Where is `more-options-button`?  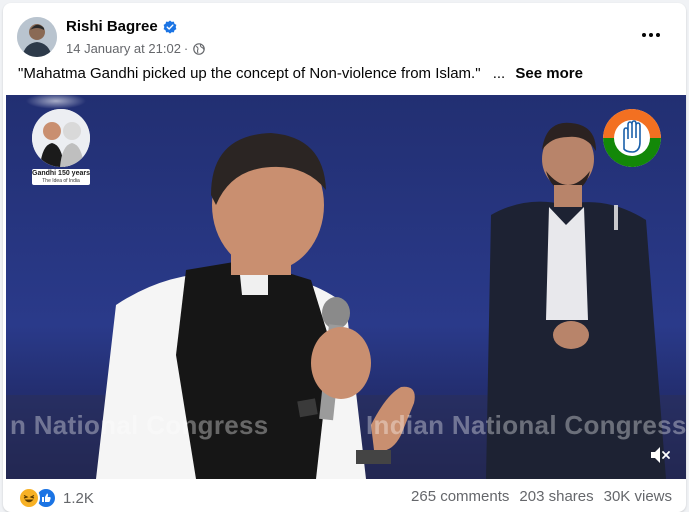 more-options-button is located at coordinates (651, 35).